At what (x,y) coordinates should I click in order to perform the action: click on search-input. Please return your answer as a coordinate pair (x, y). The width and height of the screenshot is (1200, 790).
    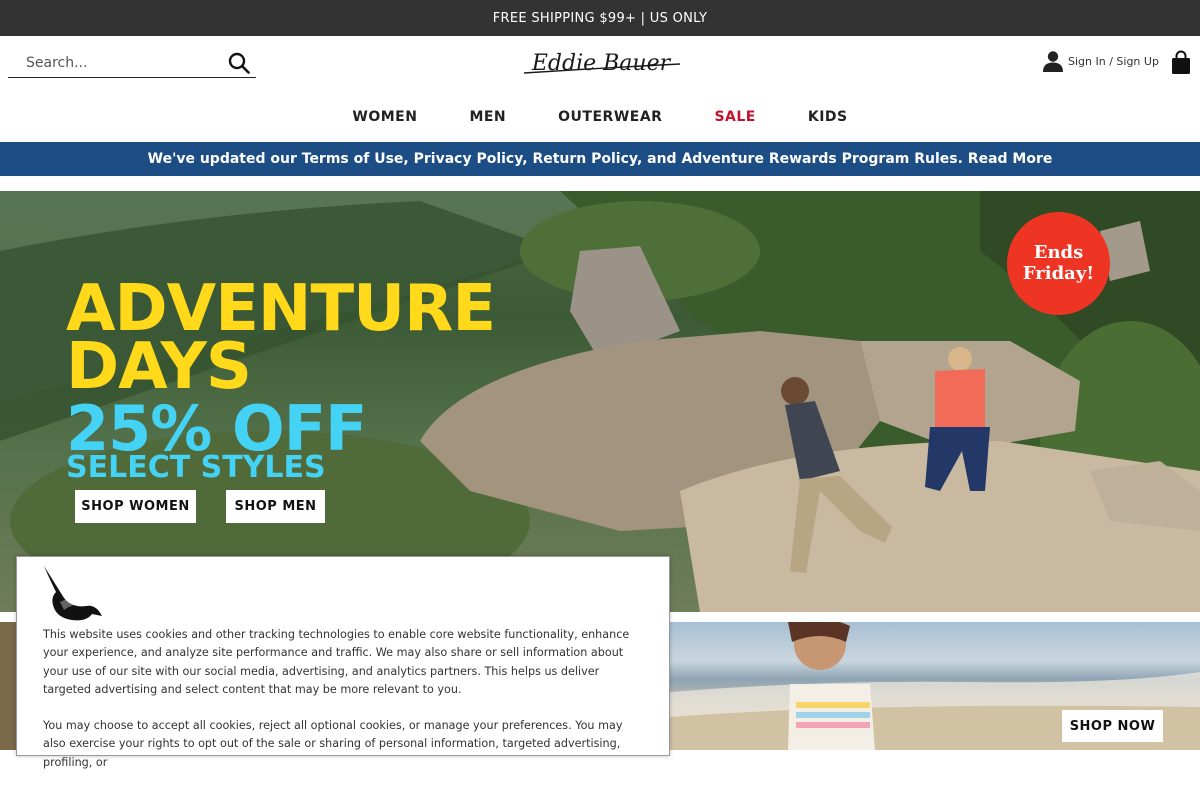
    Looking at the image, I should click on (115, 62).